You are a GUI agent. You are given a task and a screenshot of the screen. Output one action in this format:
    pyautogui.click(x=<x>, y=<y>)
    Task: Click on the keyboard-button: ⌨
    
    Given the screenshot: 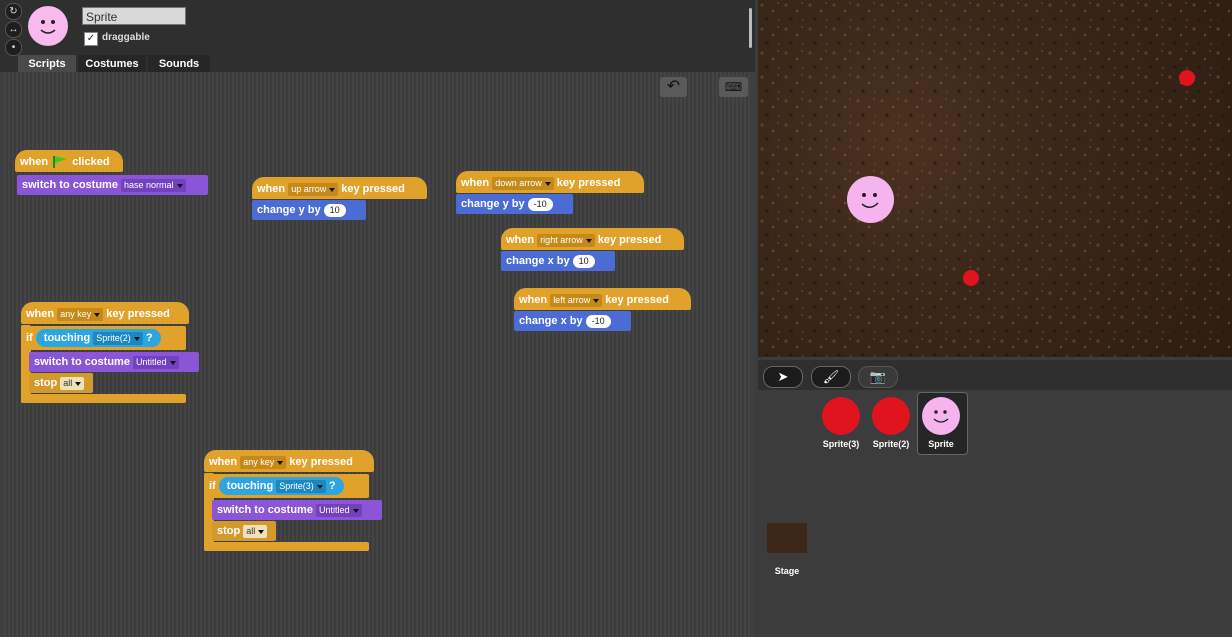 What is the action you would take?
    pyautogui.click(x=733, y=87)
    